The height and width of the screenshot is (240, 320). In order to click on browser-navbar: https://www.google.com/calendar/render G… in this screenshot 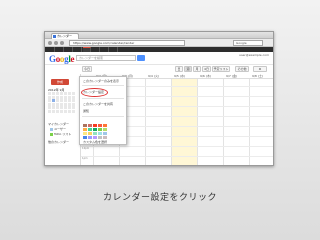, I will do `click(159, 43)`.